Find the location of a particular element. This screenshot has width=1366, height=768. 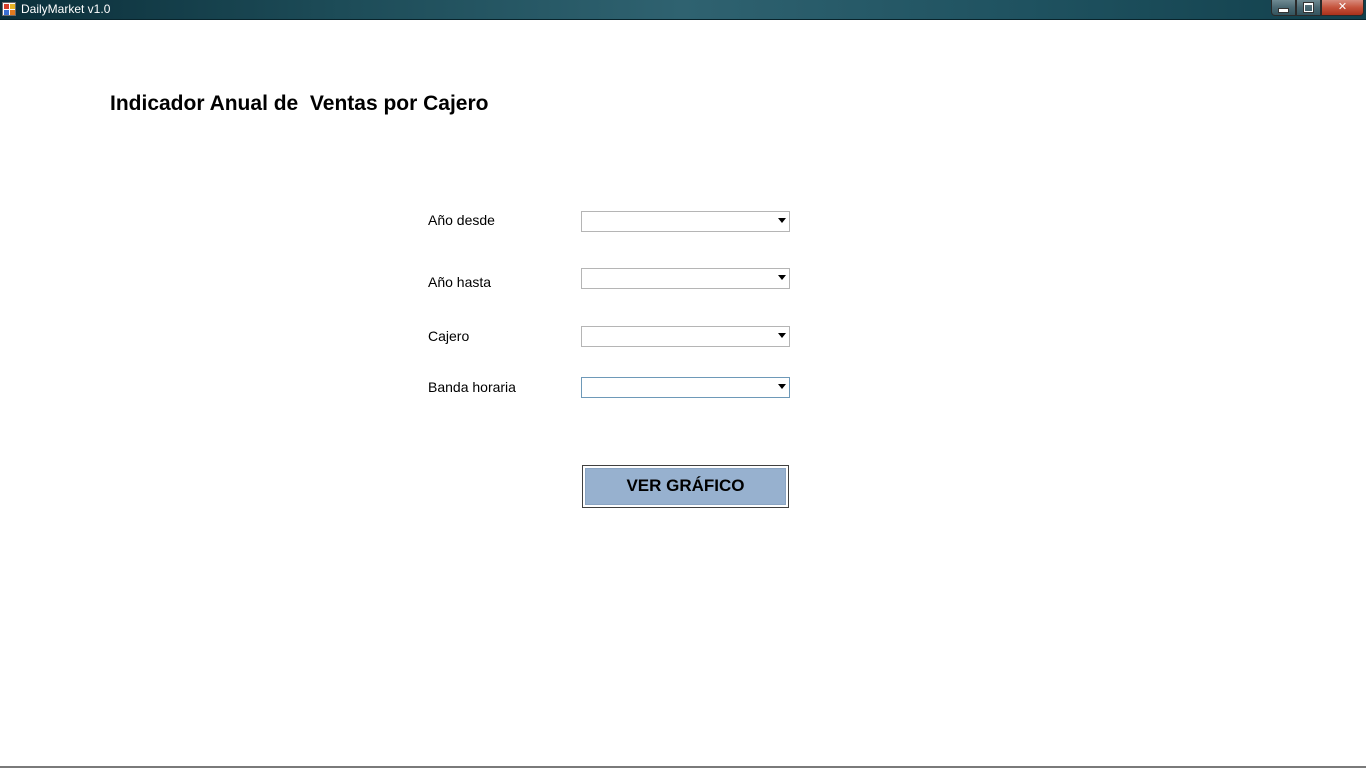

view-chart-button: VER GRÁFICO is located at coordinates (685, 486).